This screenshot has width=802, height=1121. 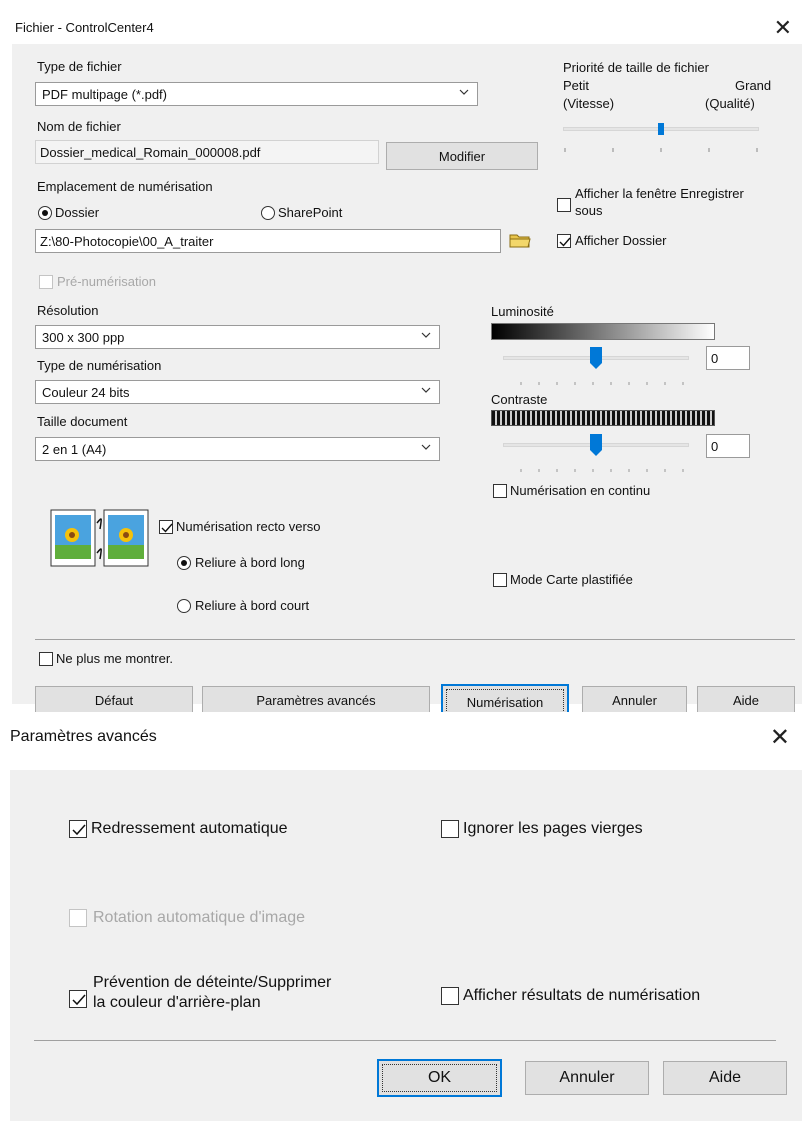 What do you see at coordinates (46, 659) in the screenshot?
I see `dont-show-checkbox` at bounding box center [46, 659].